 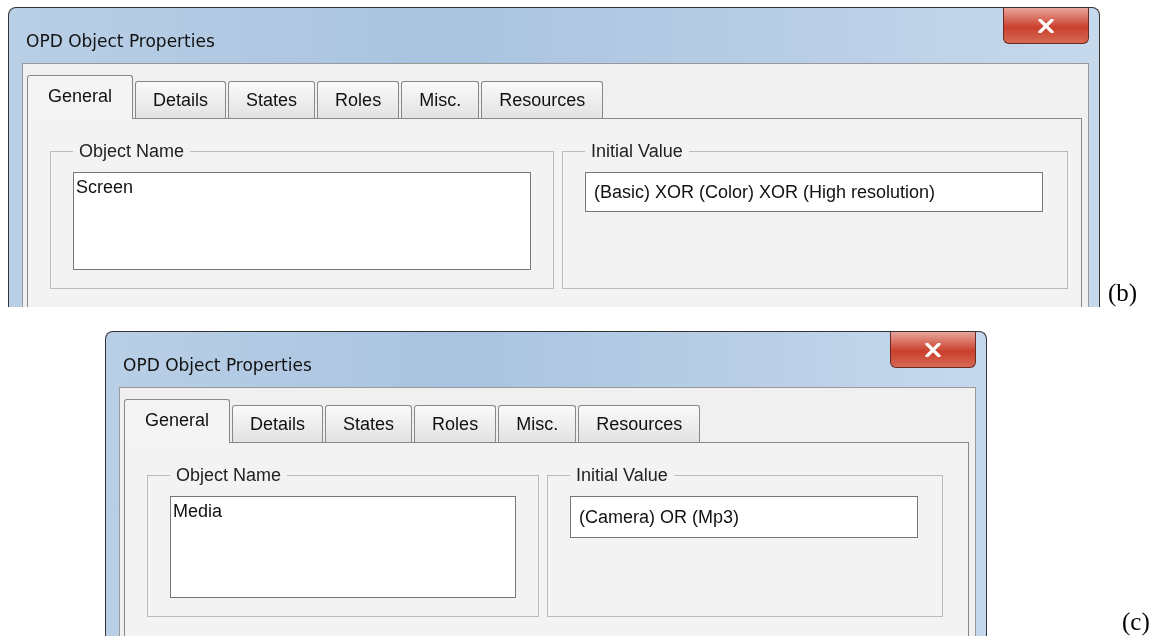 What do you see at coordinates (744, 517) in the screenshot?
I see `value-input-field: (Camera) OR (Mp3)` at bounding box center [744, 517].